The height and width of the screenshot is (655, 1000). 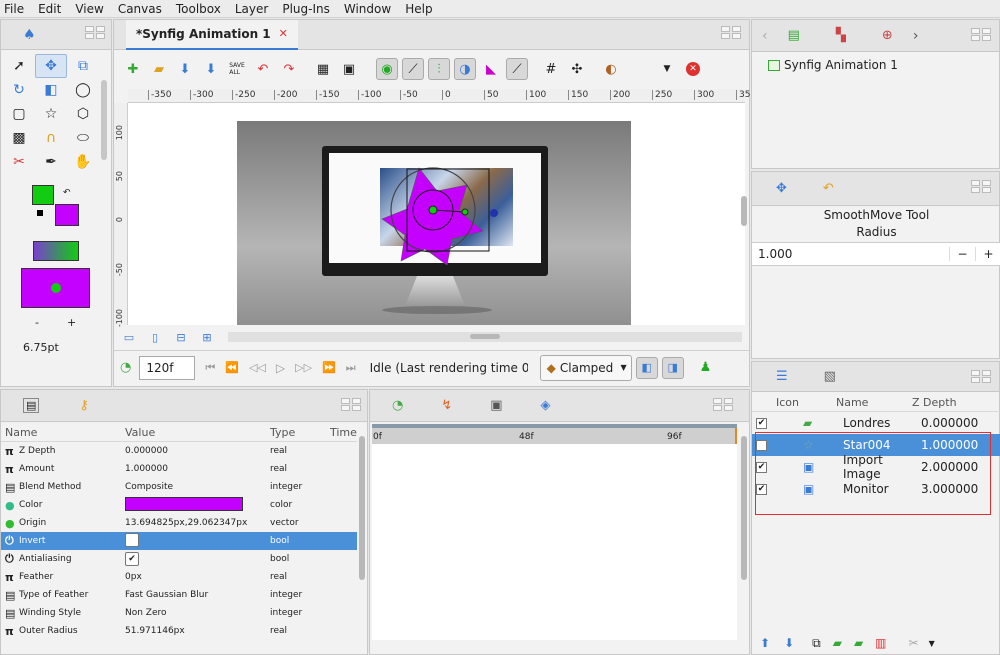 What do you see at coordinates (207, 337) in the screenshot?
I see `zoom-in-icon: ⊞` at bounding box center [207, 337].